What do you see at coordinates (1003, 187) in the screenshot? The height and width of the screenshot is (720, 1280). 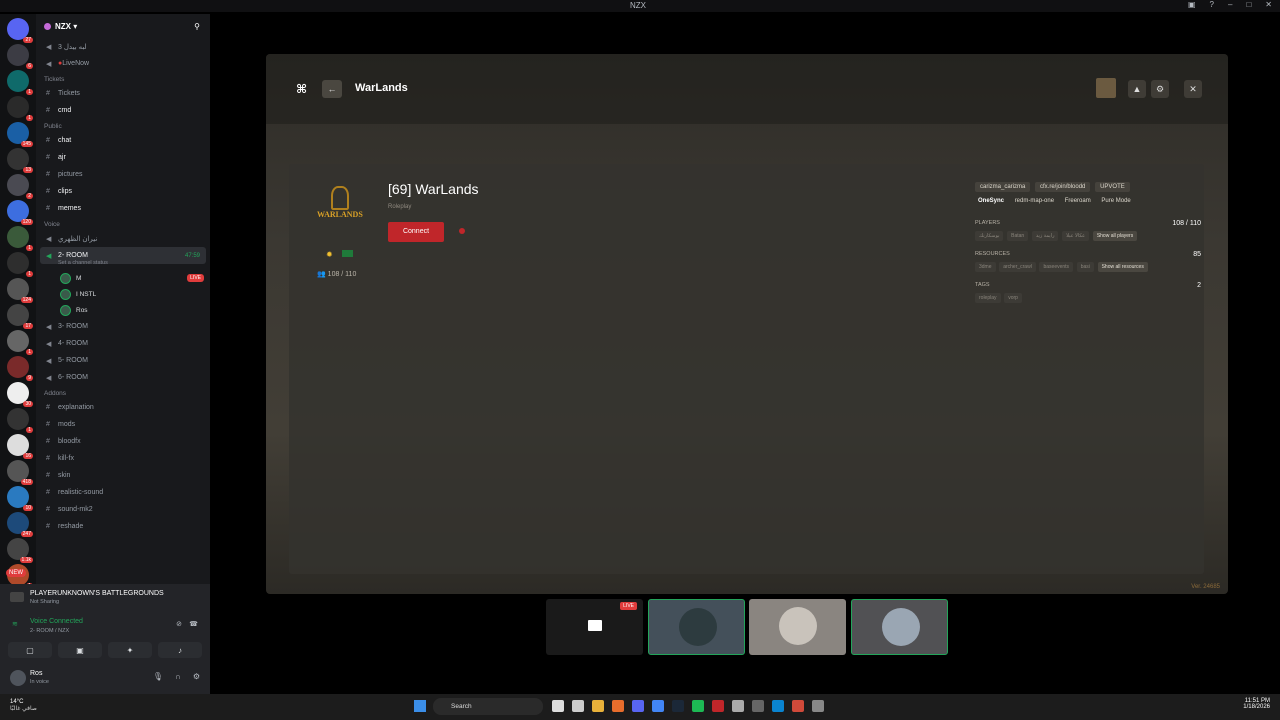 I see `owner-pill: carizma_carizma` at bounding box center [1003, 187].